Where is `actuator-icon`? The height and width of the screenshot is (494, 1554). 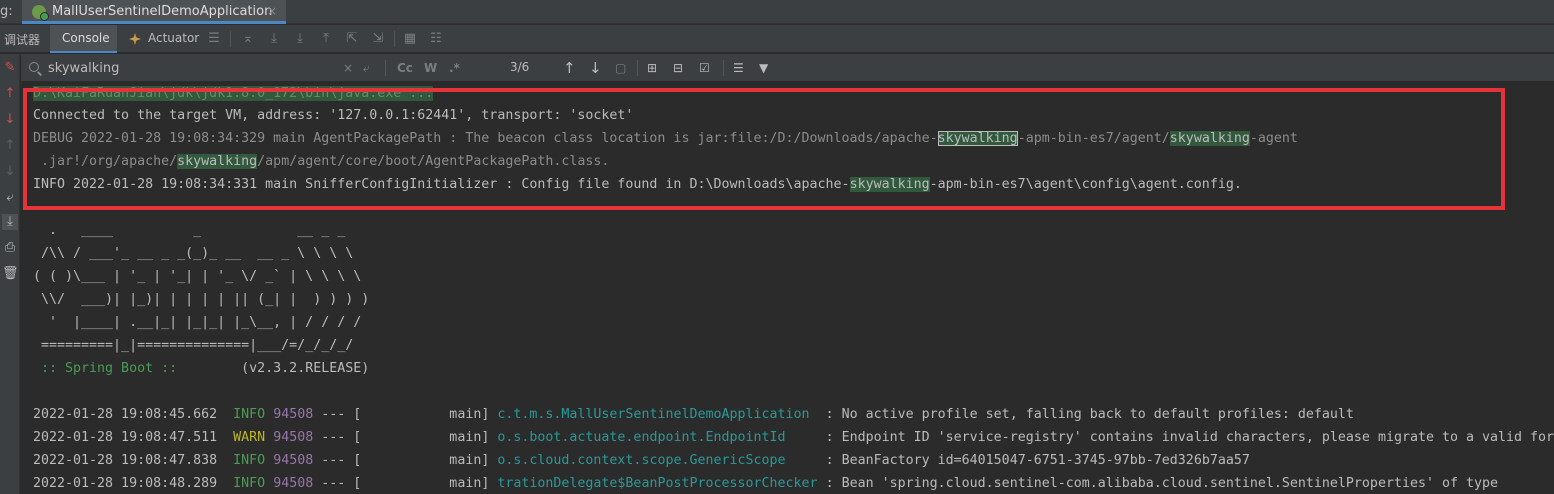 actuator-icon is located at coordinates (135, 39).